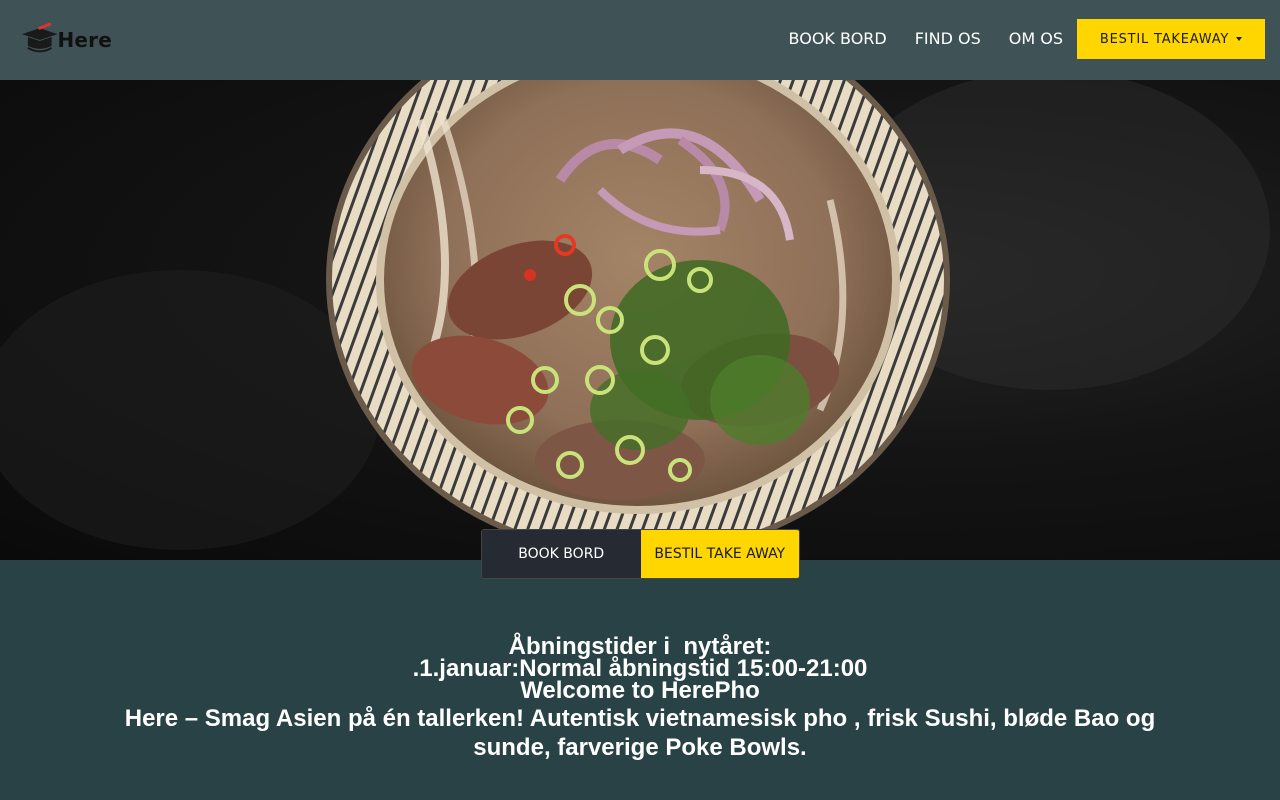  What do you see at coordinates (719, 554) in the screenshot?
I see `order-takeaway-button: BESTIL TAKE AWAY` at bounding box center [719, 554].